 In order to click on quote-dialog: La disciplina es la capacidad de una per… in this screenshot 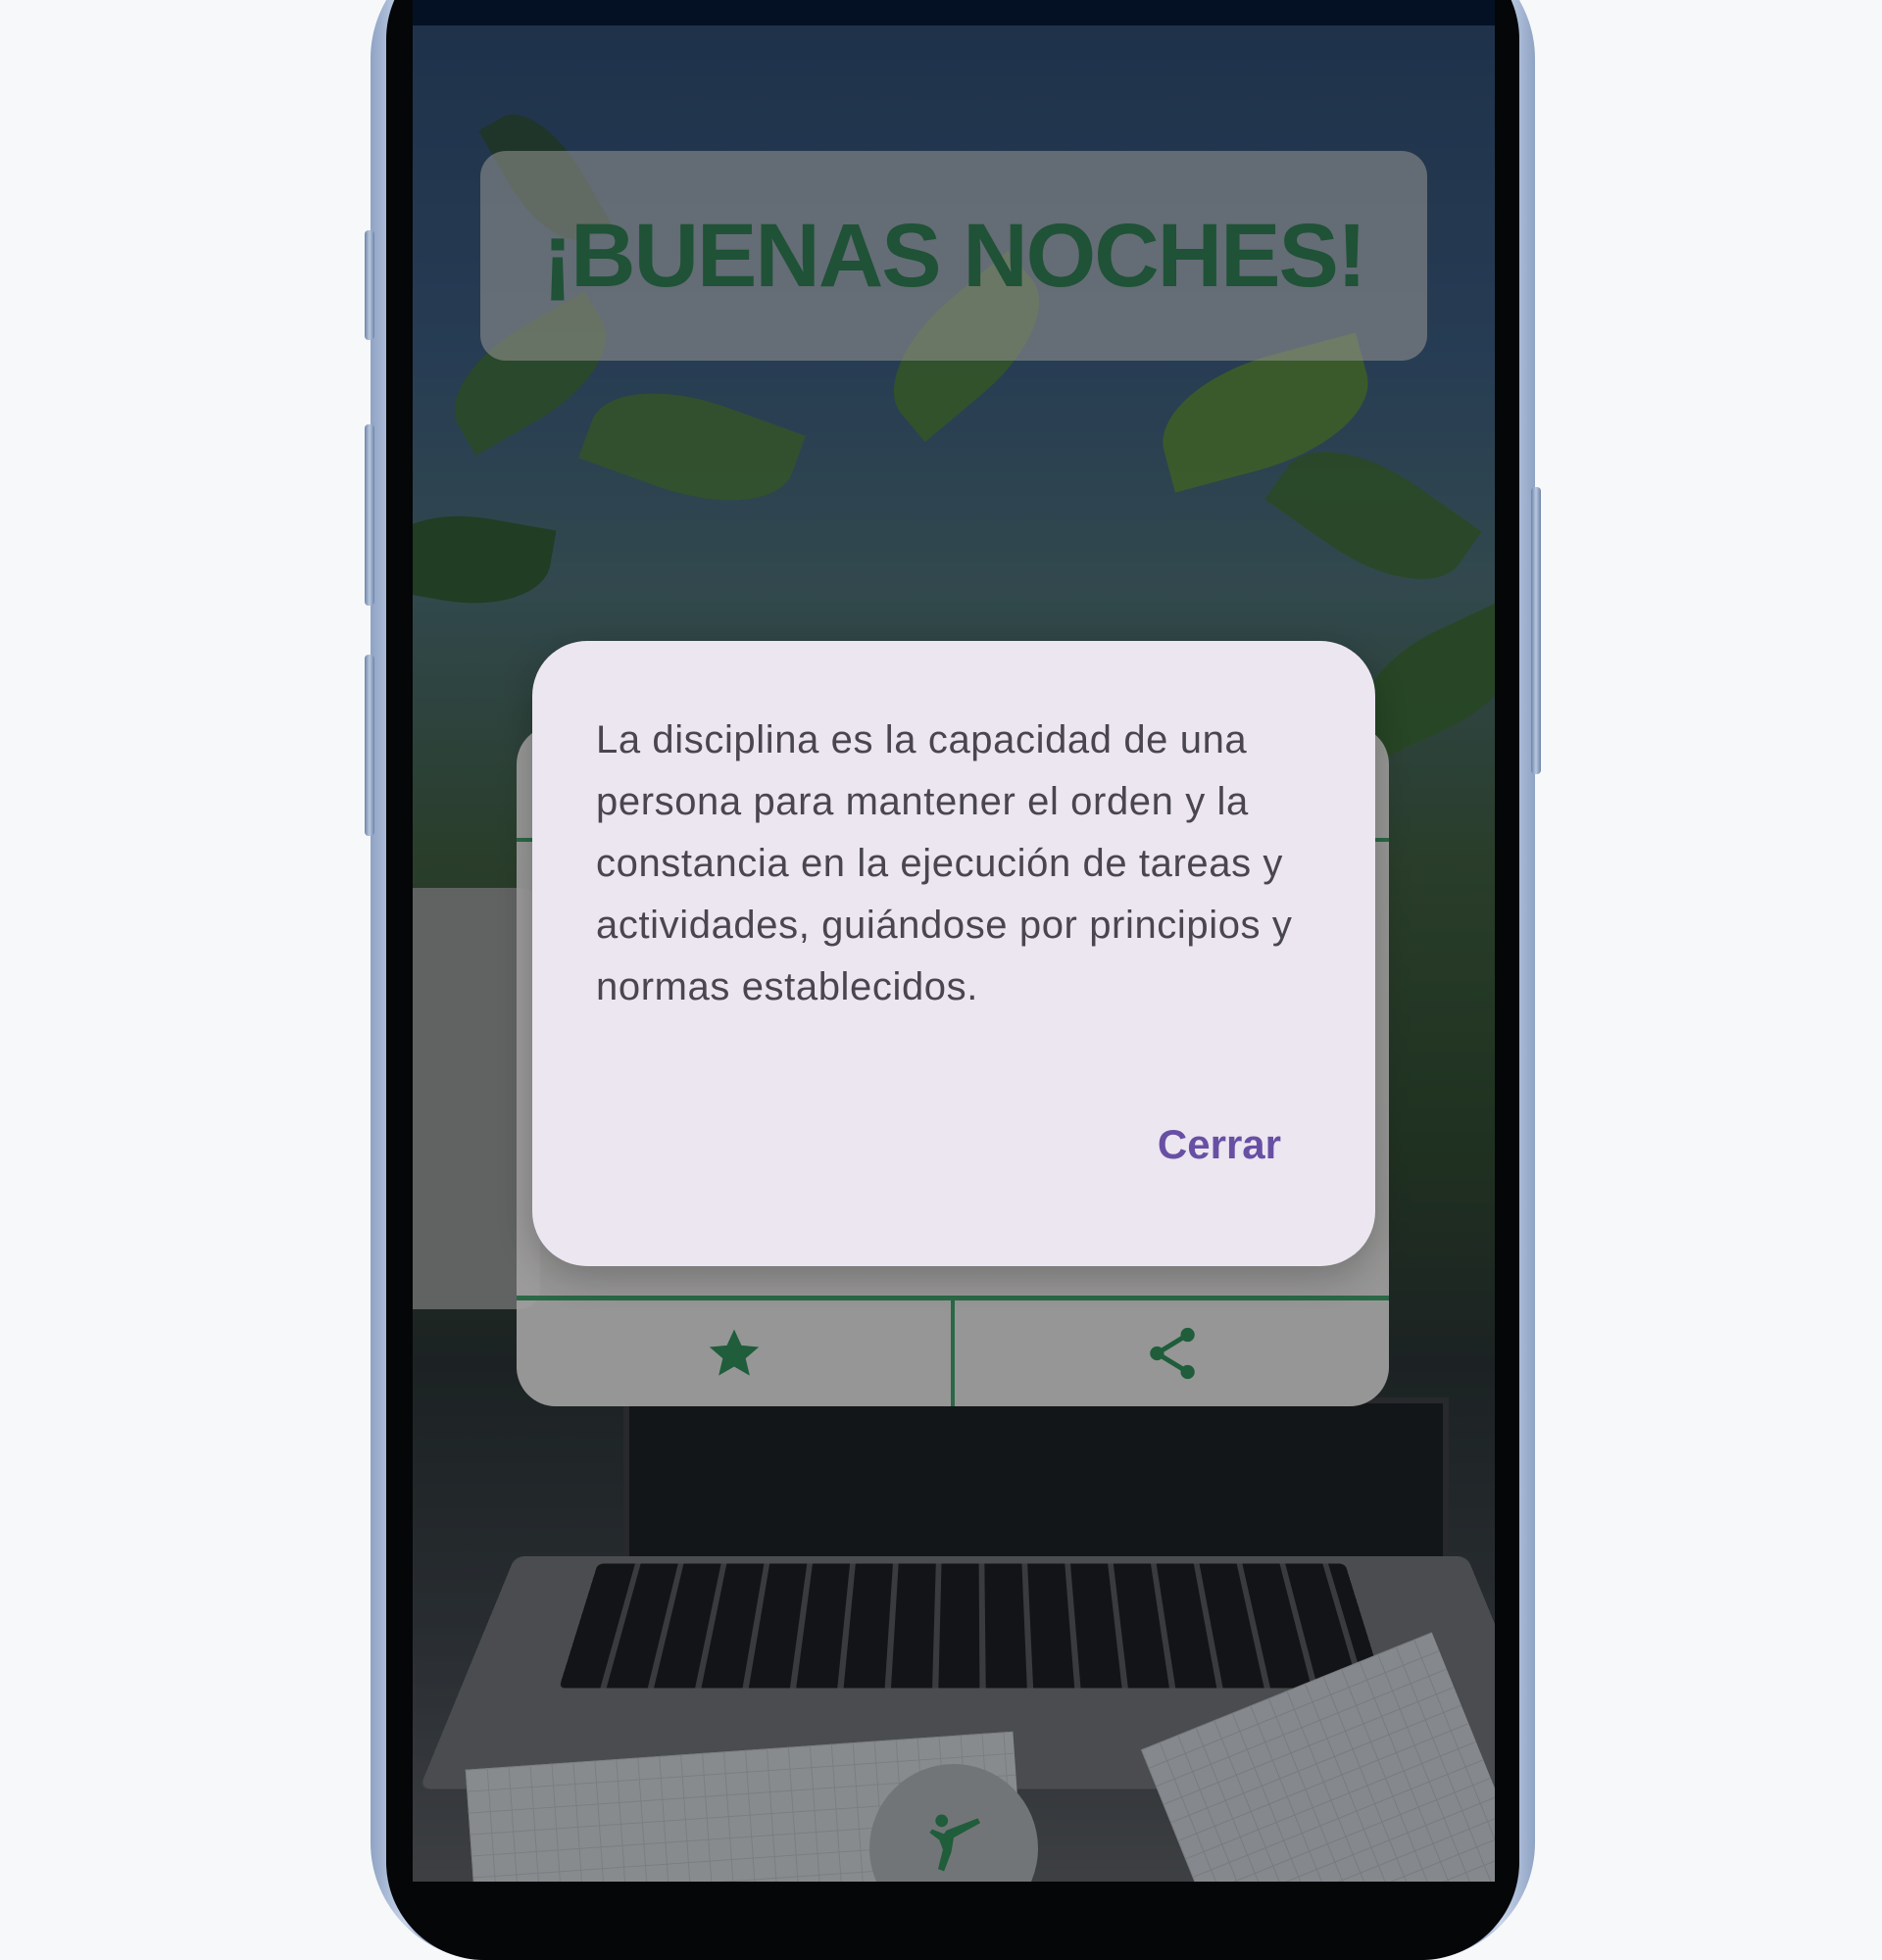, I will do `click(954, 953)`.